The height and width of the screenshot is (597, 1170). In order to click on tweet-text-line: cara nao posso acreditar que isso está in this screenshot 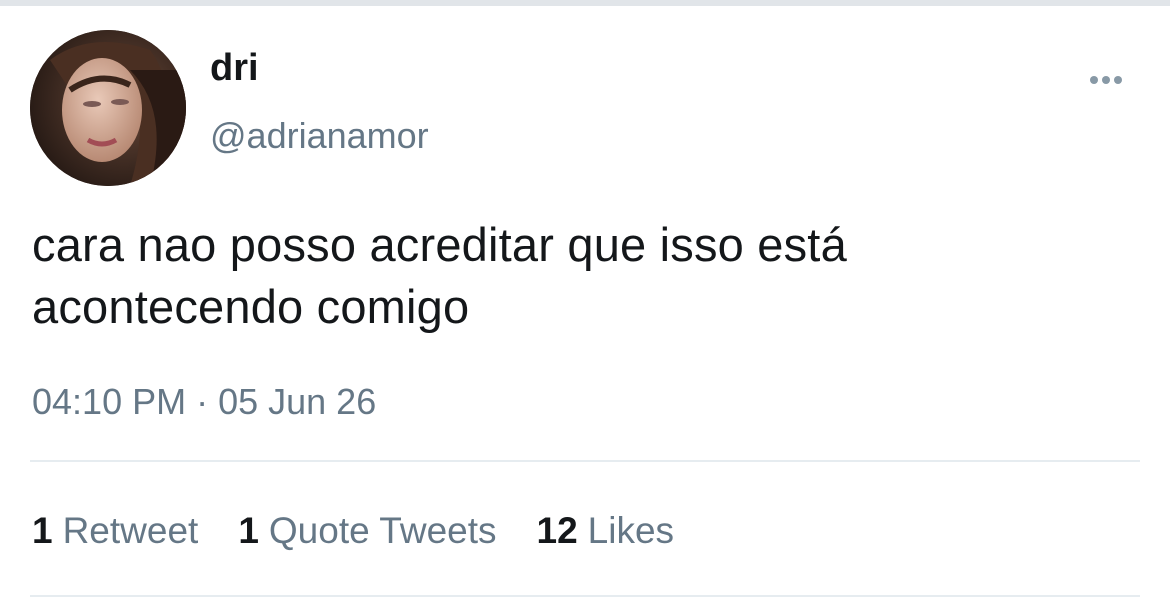, I will do `click(439, 244)`.